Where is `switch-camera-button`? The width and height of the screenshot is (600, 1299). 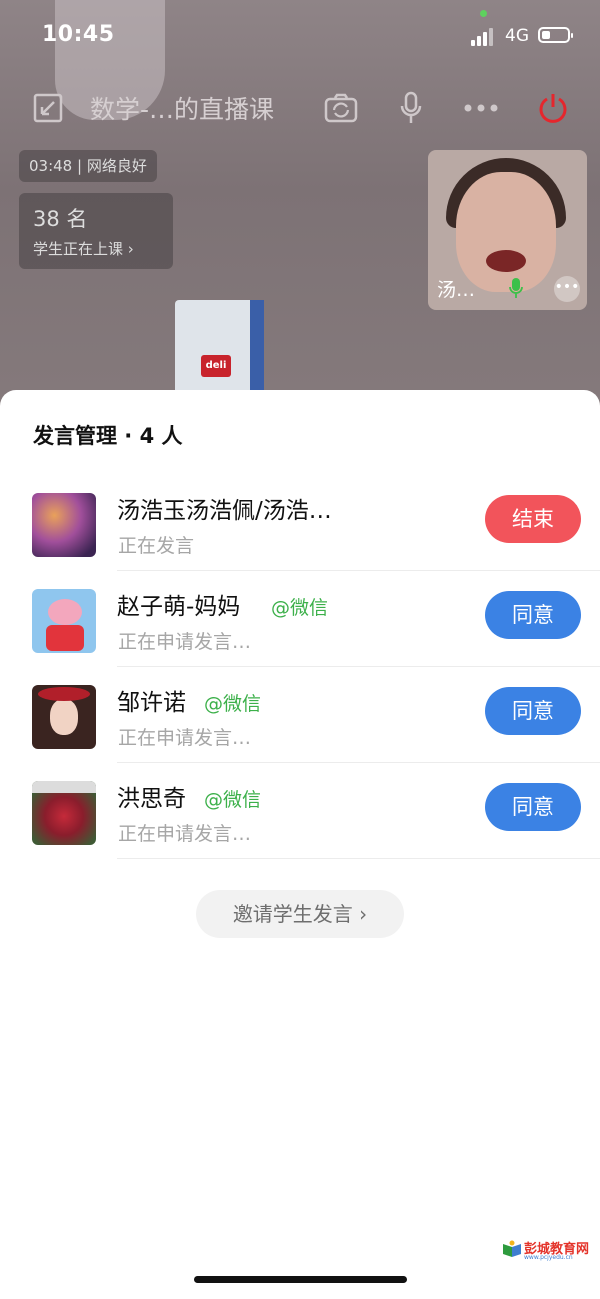 switch-camera-button is located at coordinates (341, 107).